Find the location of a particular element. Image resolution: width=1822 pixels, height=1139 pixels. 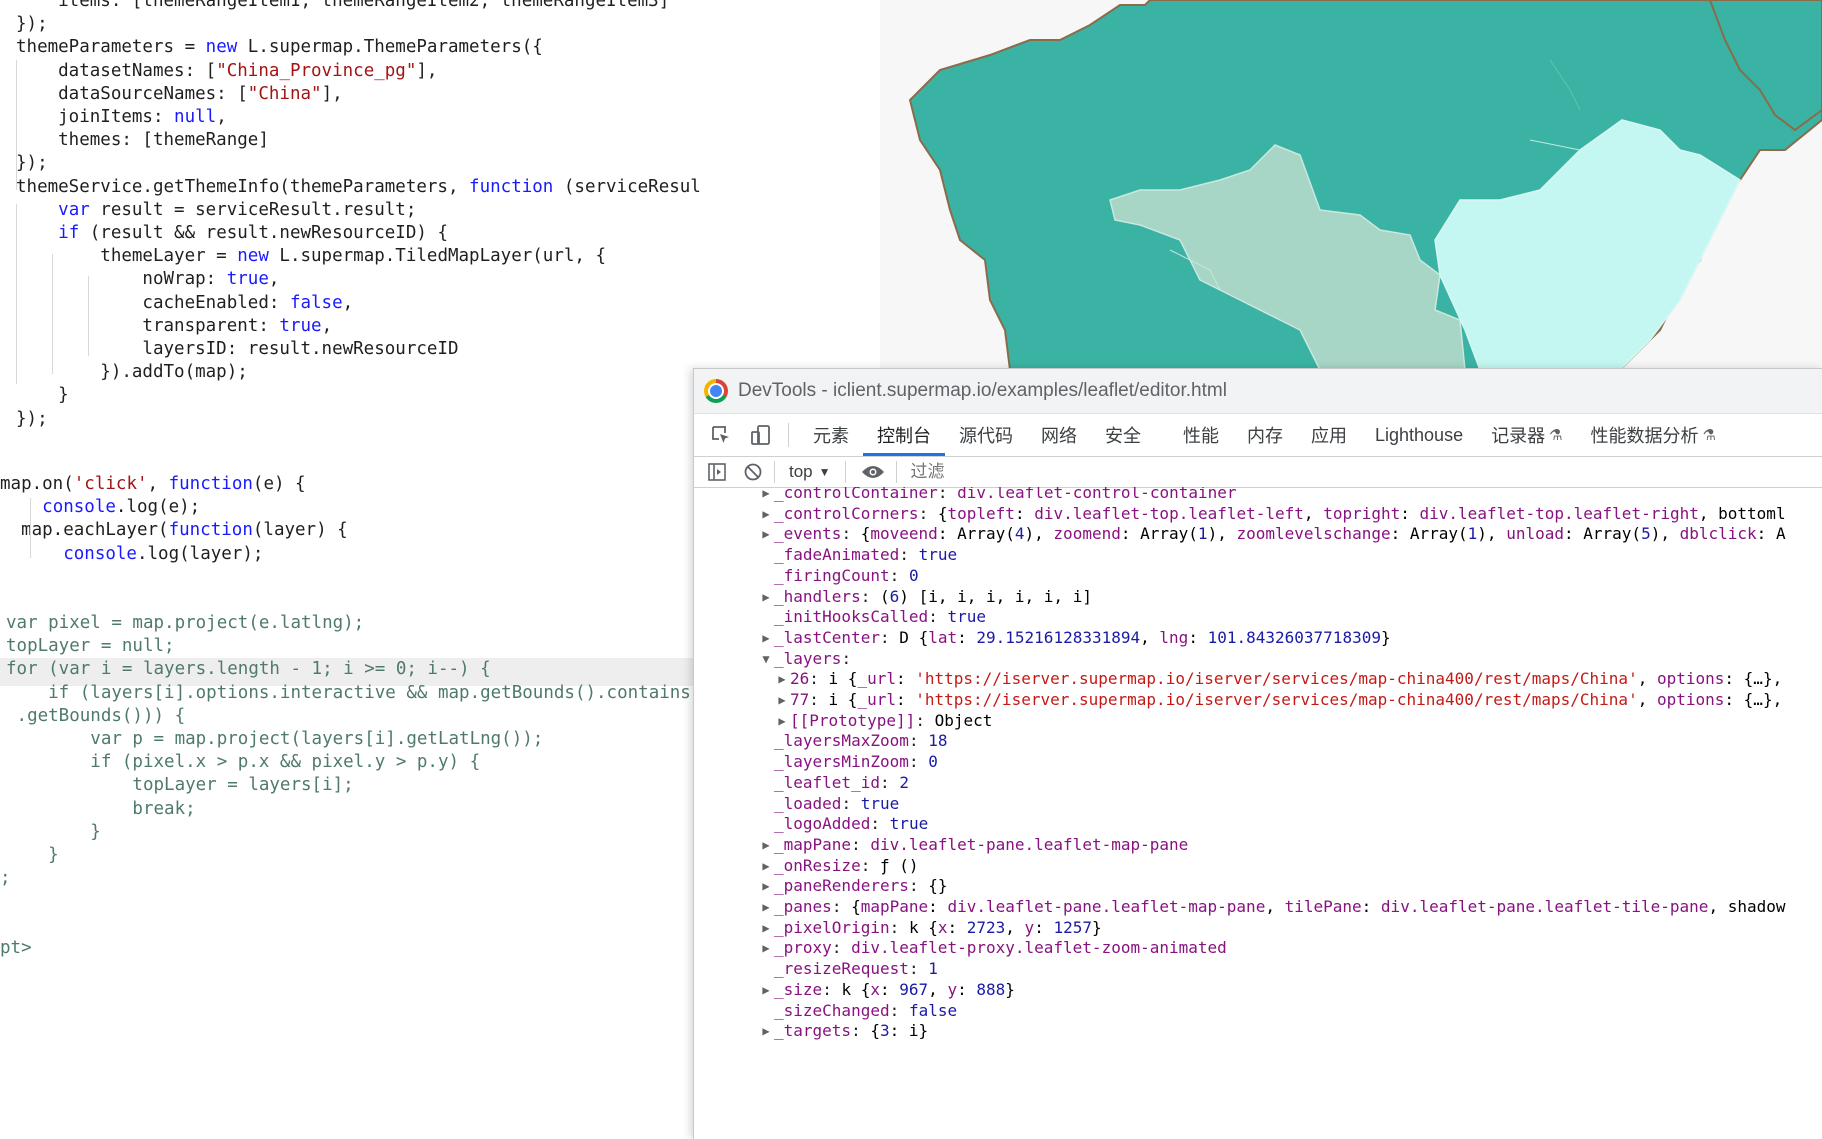

caret-down-icon: ▼ is located at coordinates (766, 659).